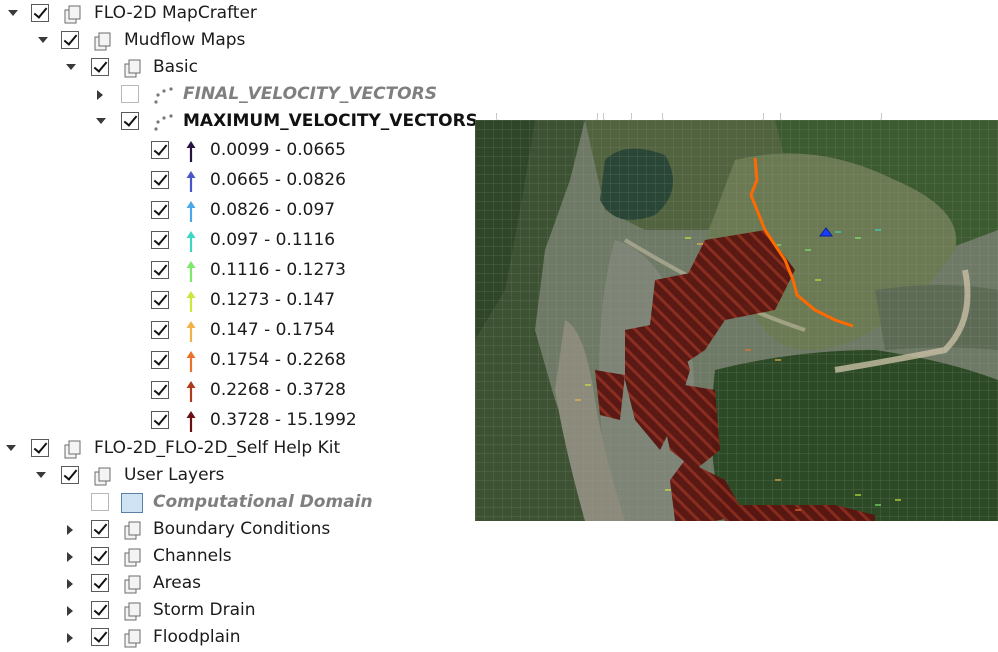 The height and width of the screenshot is (652, 998). Describe the element at coordinates (175, 13) in the screenshot. I see `layer-group-label: FLO-2D MapCrafter` at that location.